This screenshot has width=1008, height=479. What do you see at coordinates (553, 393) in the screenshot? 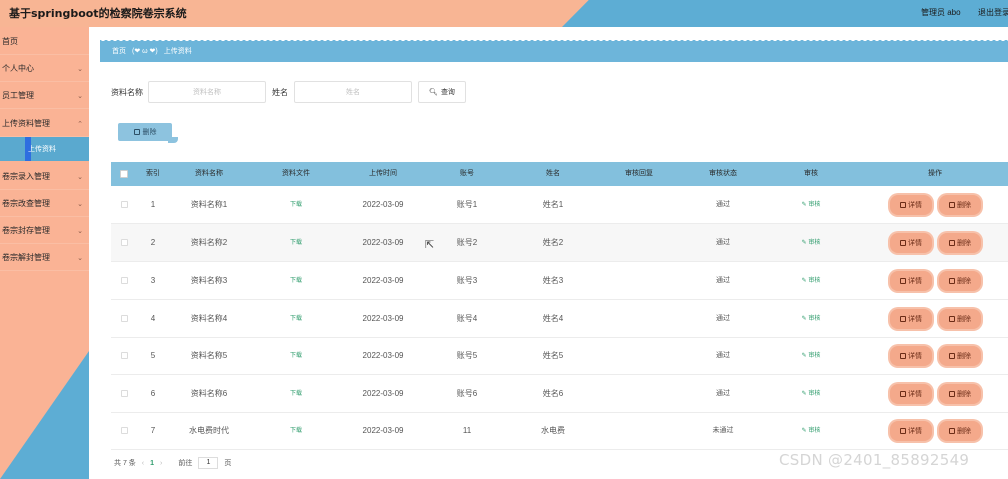
I see `cell-person: 姓名6` at bounding box center [553, 393].